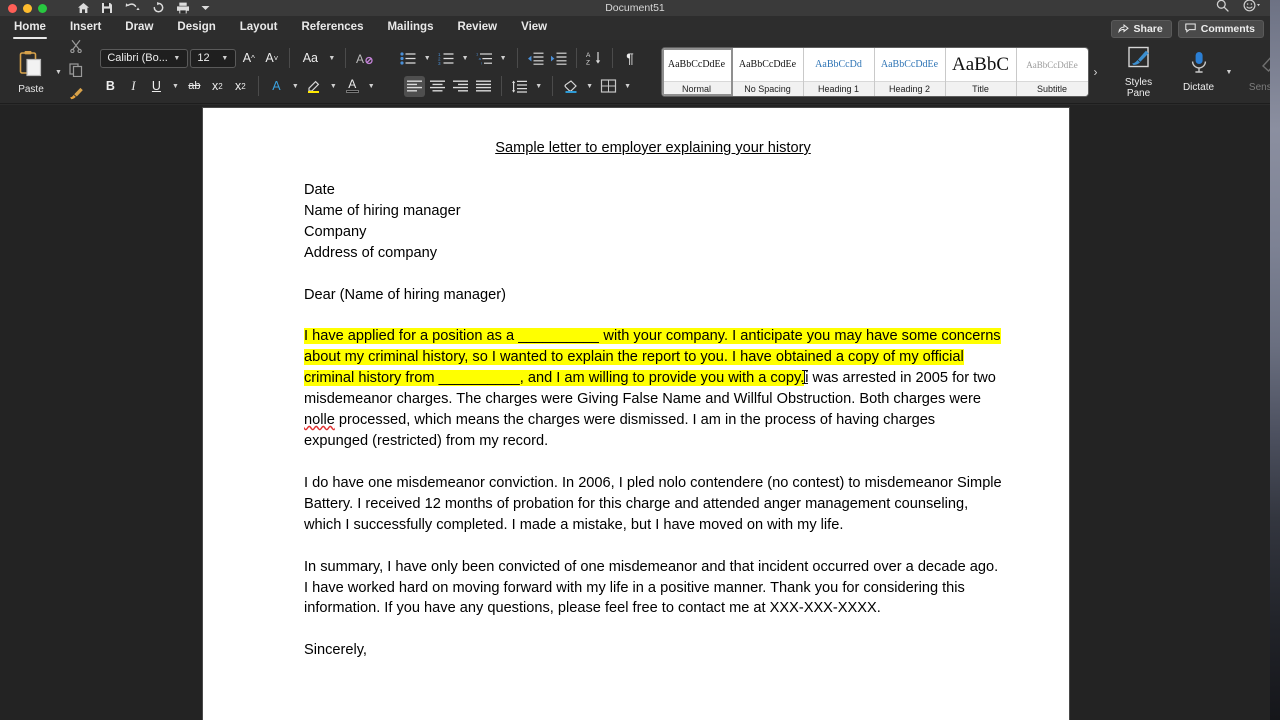  What do you see at coordinates (535, 58) in the screenshot?
I see `decrease-indent-icon` at bounding box center [535, 58].